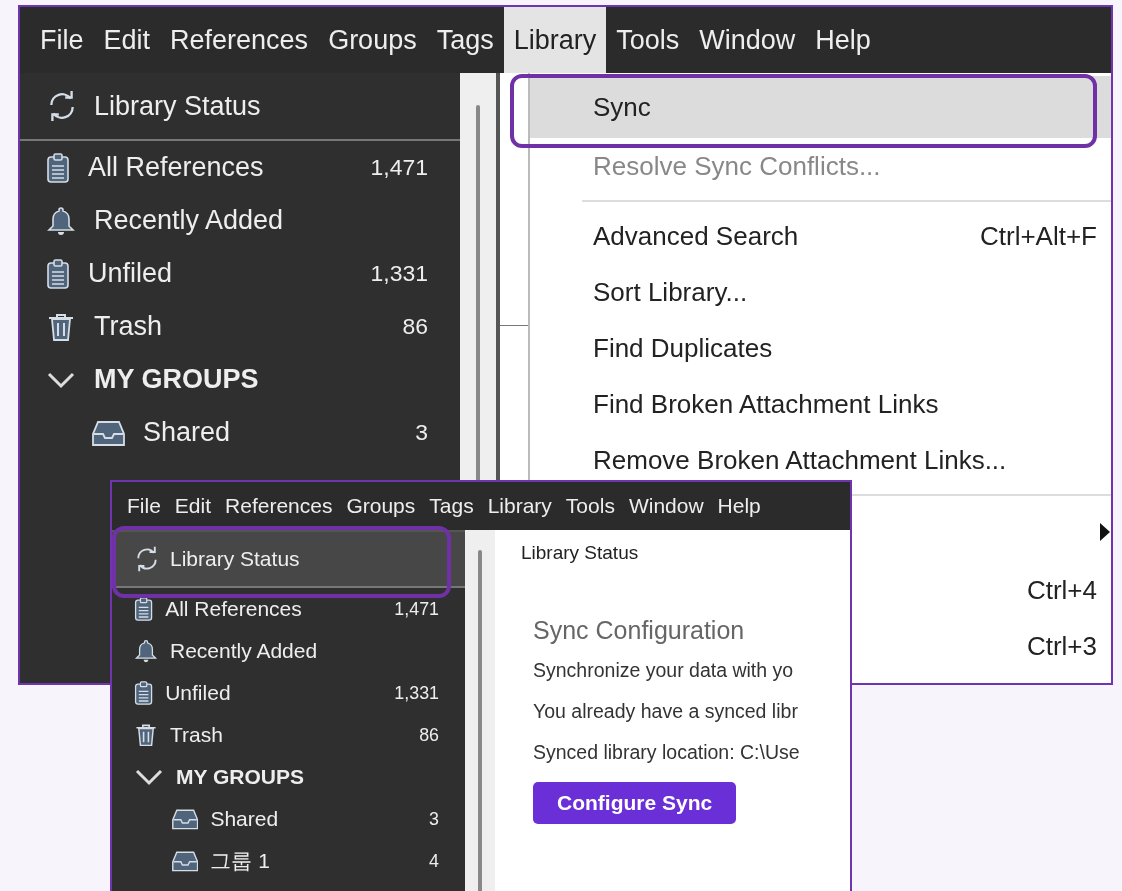 This screenshot has height=891, width=1122. I want to click on info-text: You already have a synced libr, so click(665, 711).